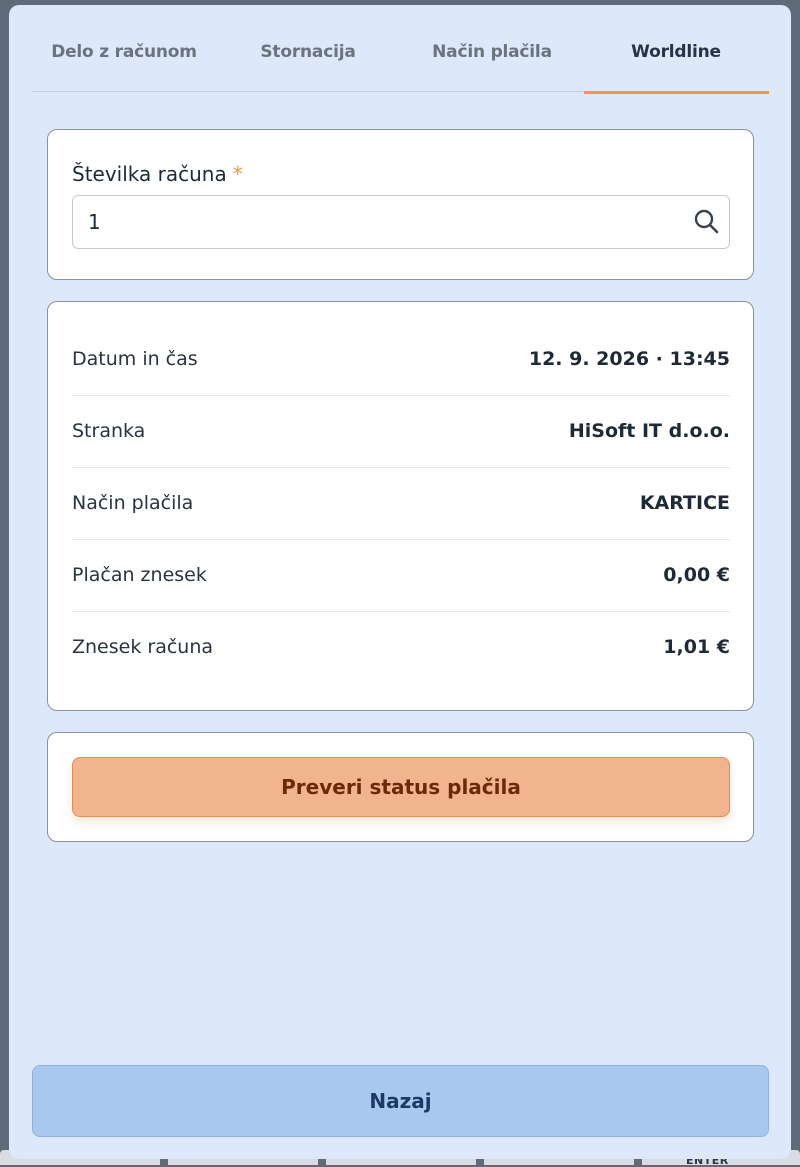  I want to click on detail-row-payment-method: Način plačila KARTICE, so click(401, 503).